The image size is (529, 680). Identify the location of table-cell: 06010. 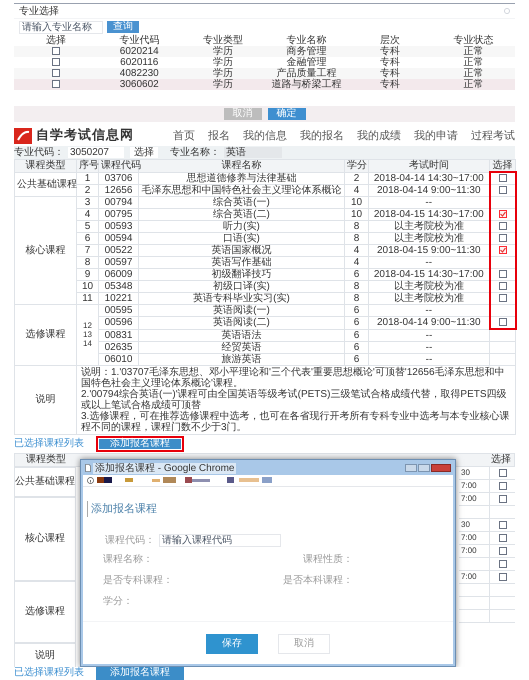
(118, 359).